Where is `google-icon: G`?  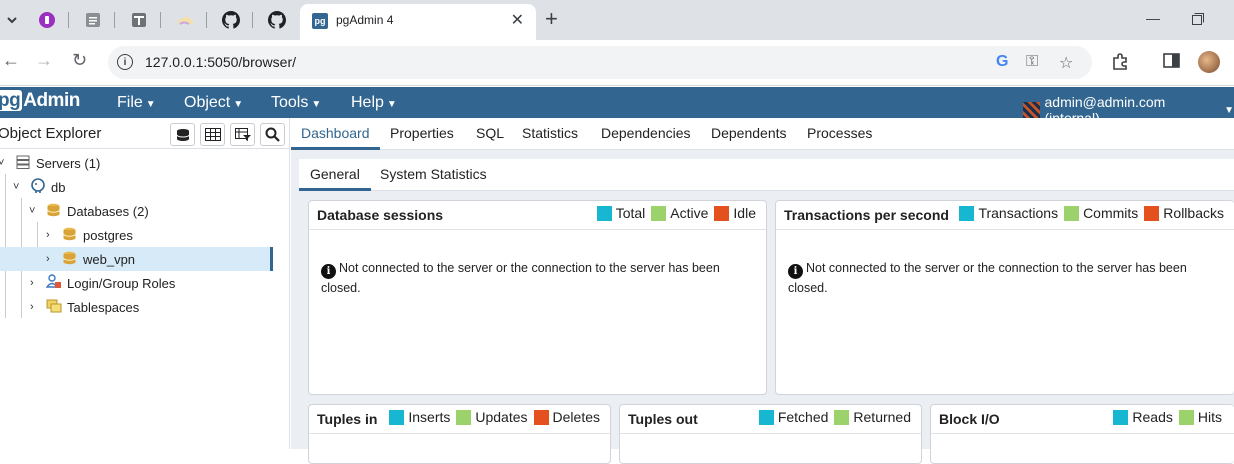
google-icon: G is located at coordinates (1002, 62).